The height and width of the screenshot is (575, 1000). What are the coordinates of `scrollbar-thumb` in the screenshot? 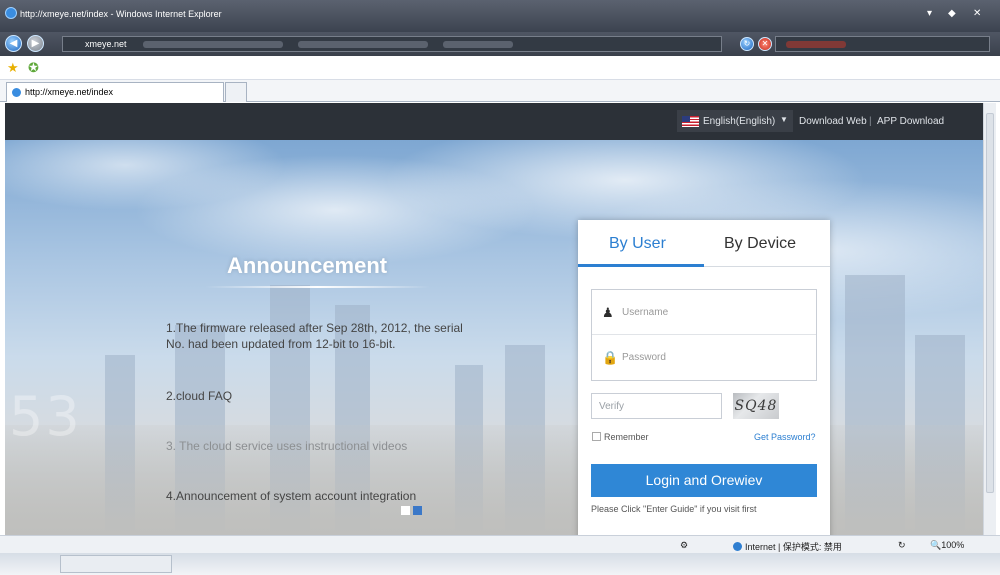 It's located at (990, 303).